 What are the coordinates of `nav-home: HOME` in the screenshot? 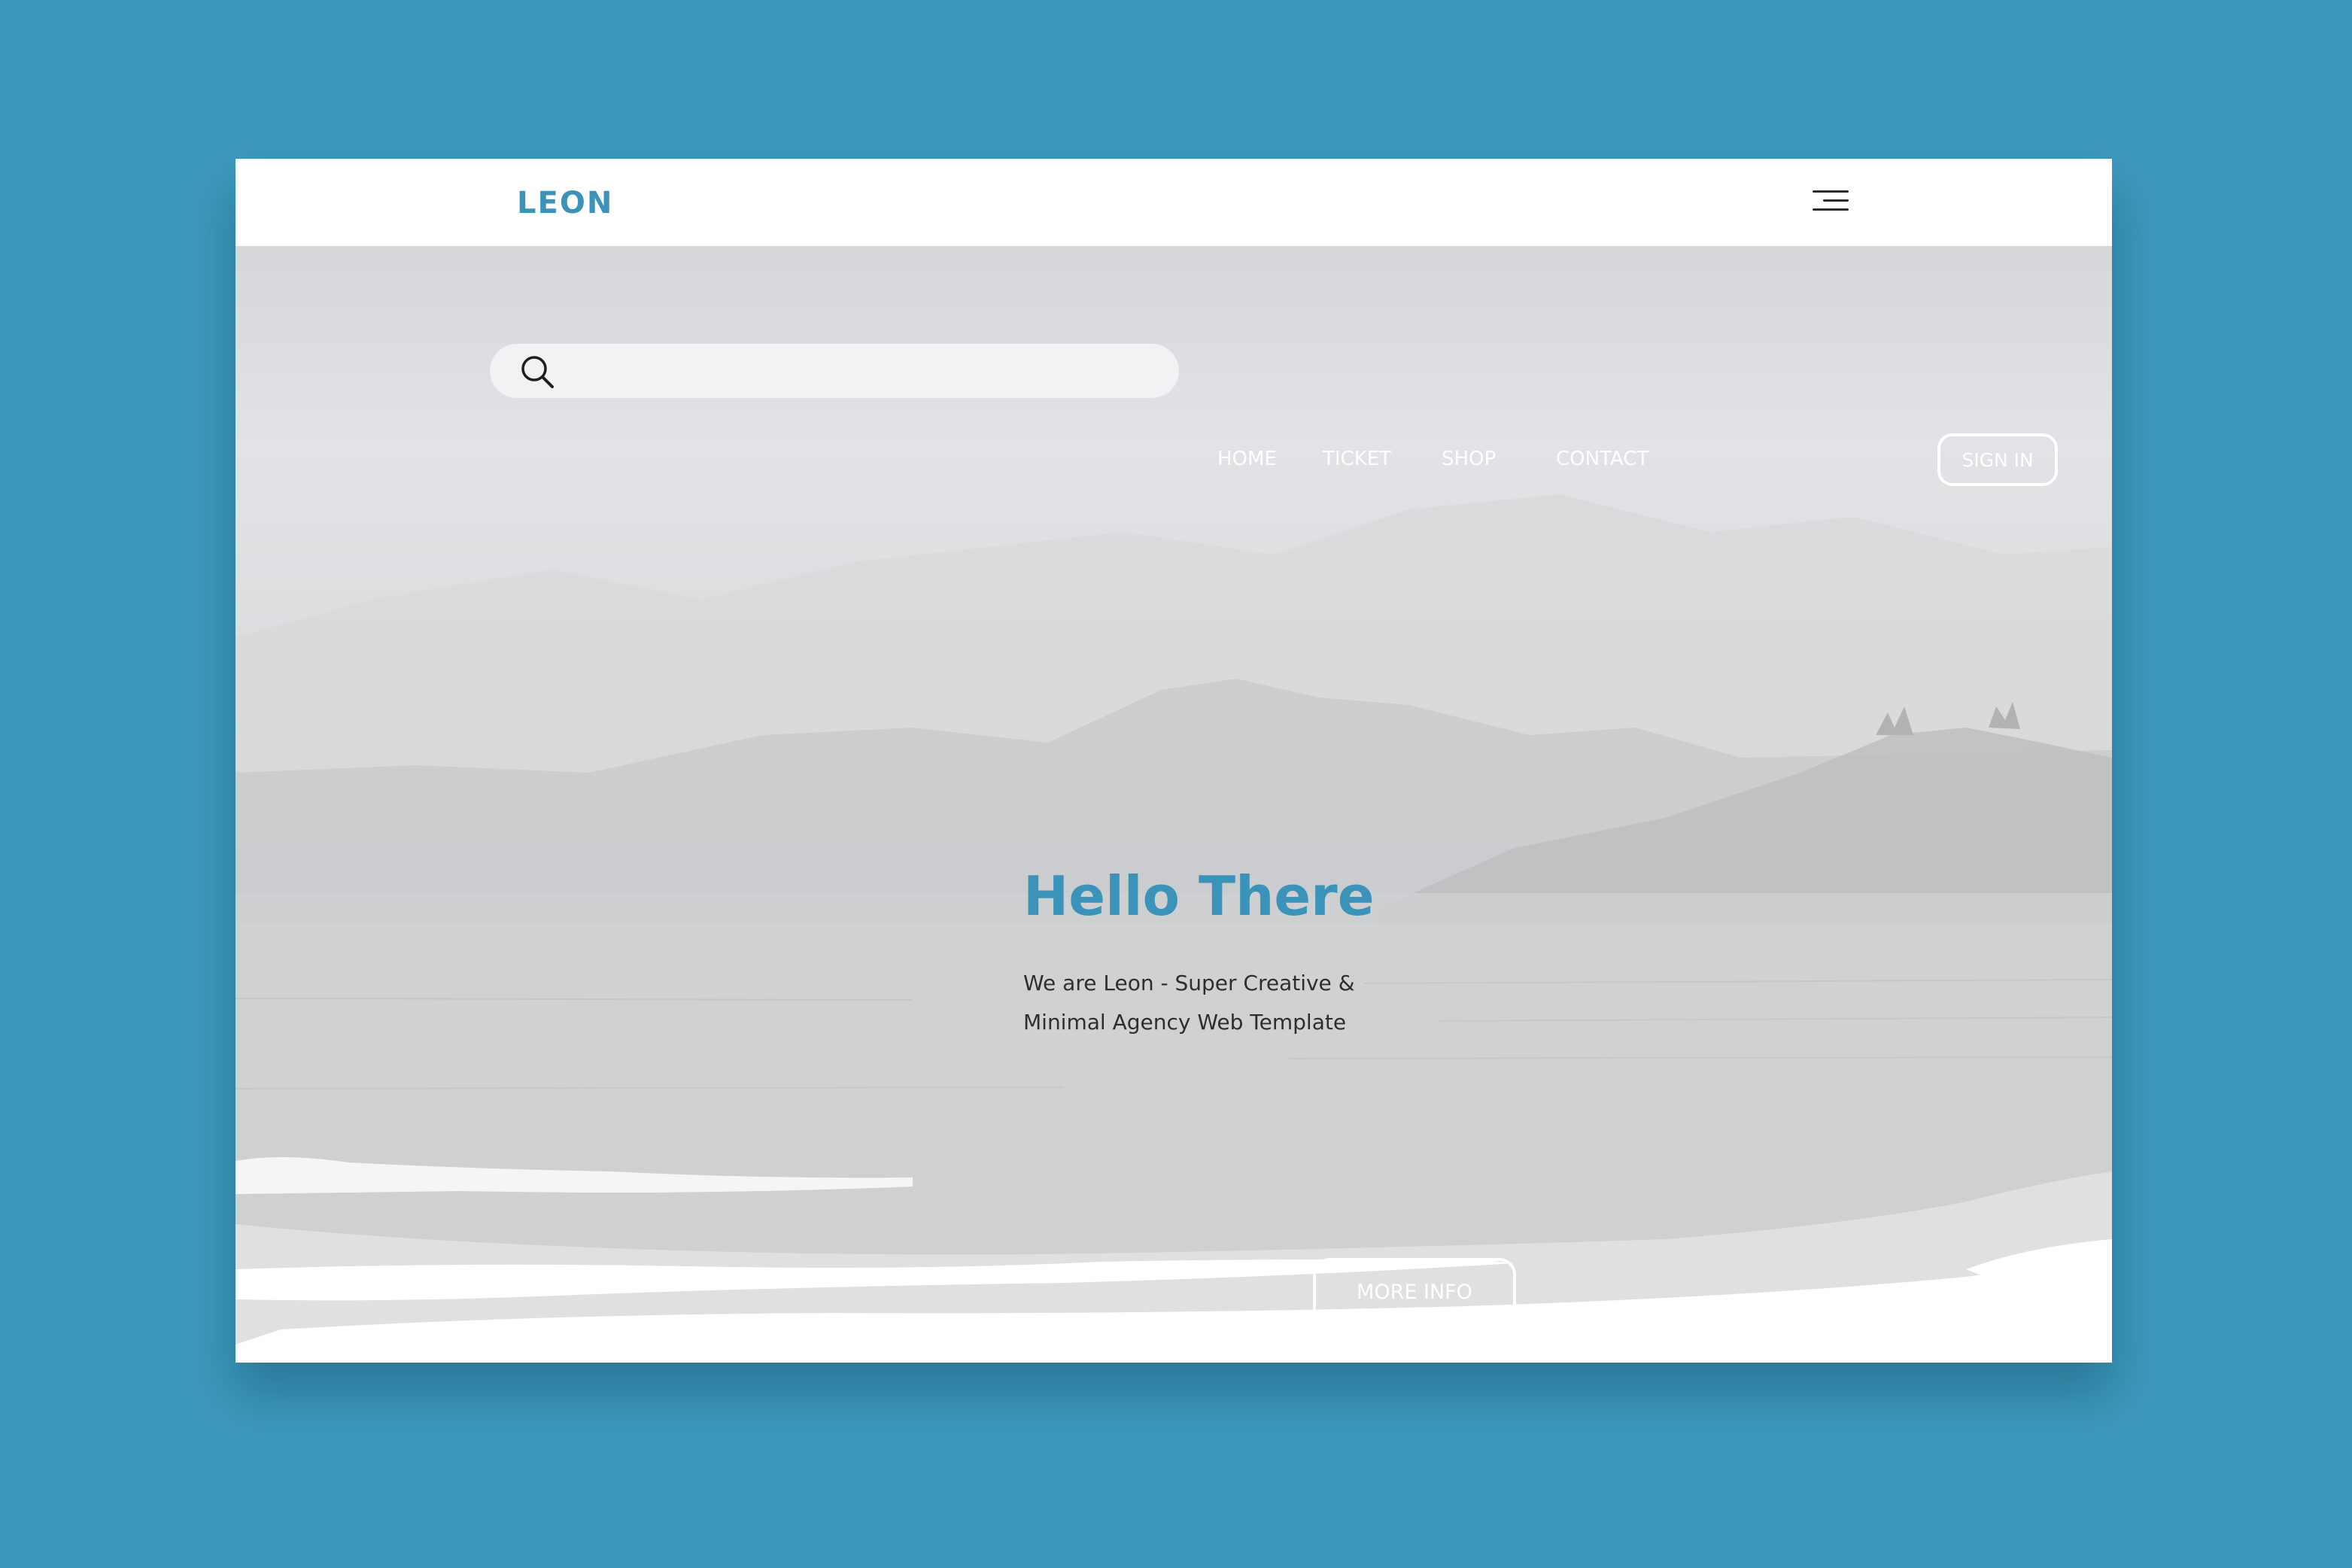 It's located at (1247, 459).